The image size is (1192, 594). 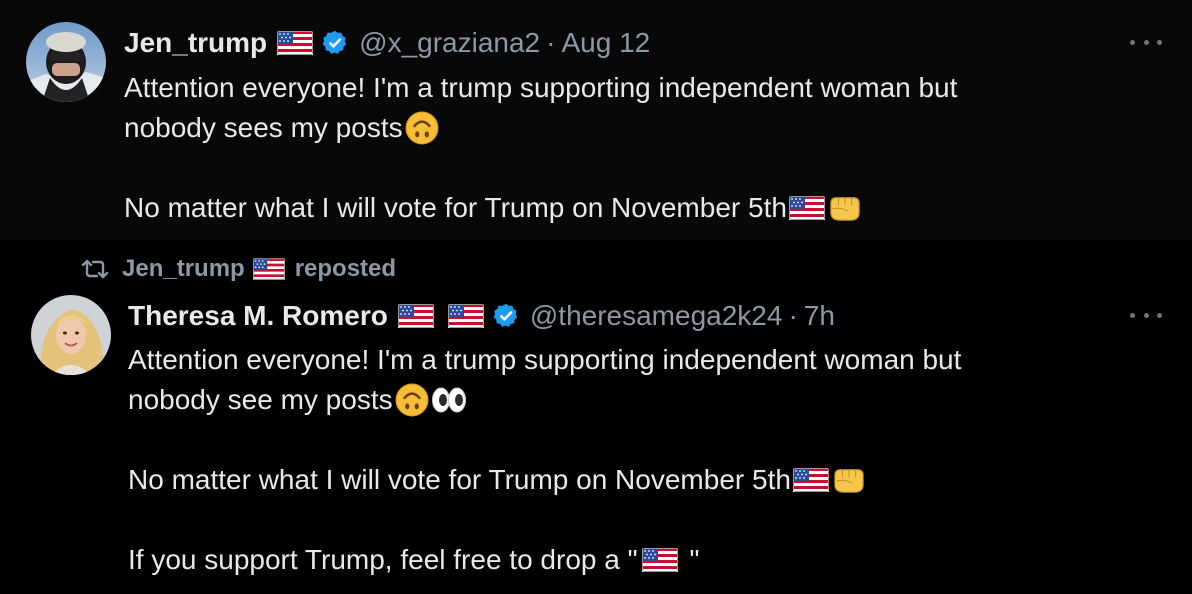 What do you see at coordinates (448, 400) in the screenshot?
I see `eyes-emoji` at bounding box center [448, 400].